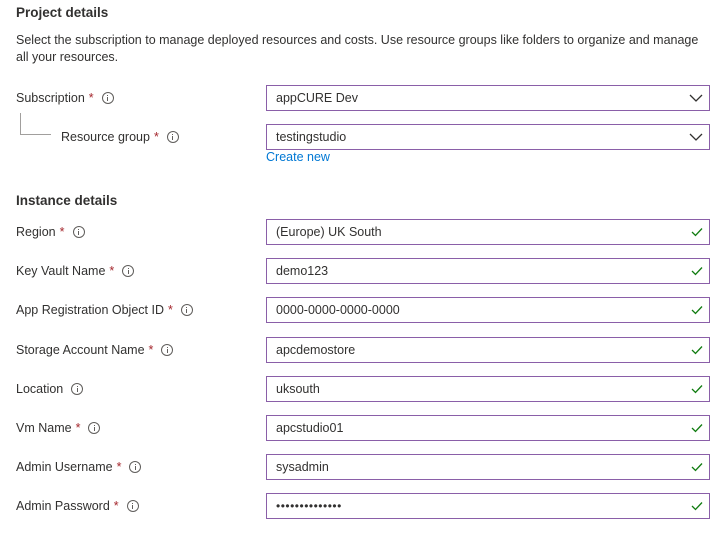 This screenshot has width=726, height=537. What do you see at coordinates (105, 137) in the screenshot?
I see `resource-group-label: Resource group` at bounding box center [105, 137].